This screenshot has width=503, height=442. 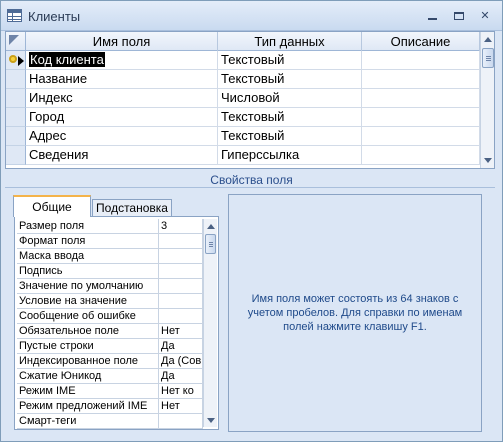 What do you see at coordinates (122, 136) in the screenshot?
I see `field-name-cell: Адрес` at bounding box center [122, 136].